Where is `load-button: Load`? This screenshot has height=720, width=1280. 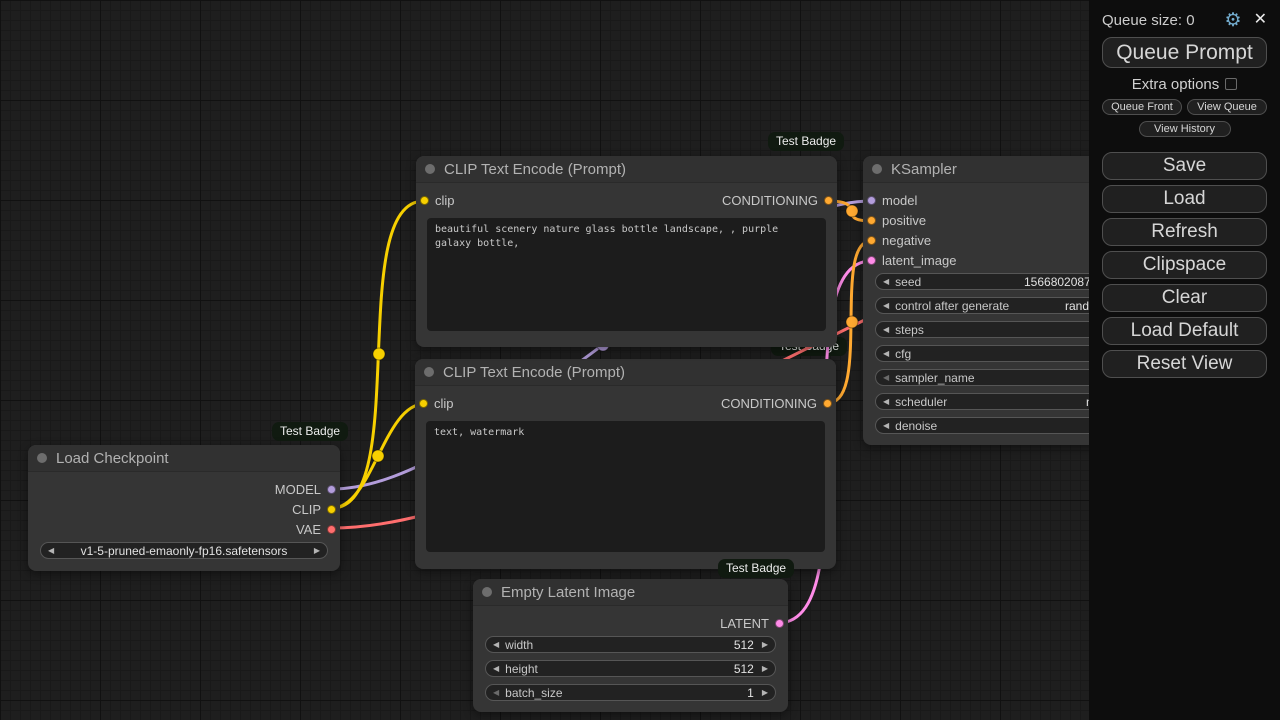 load-button: Load is located at coordinates (1184, 199).